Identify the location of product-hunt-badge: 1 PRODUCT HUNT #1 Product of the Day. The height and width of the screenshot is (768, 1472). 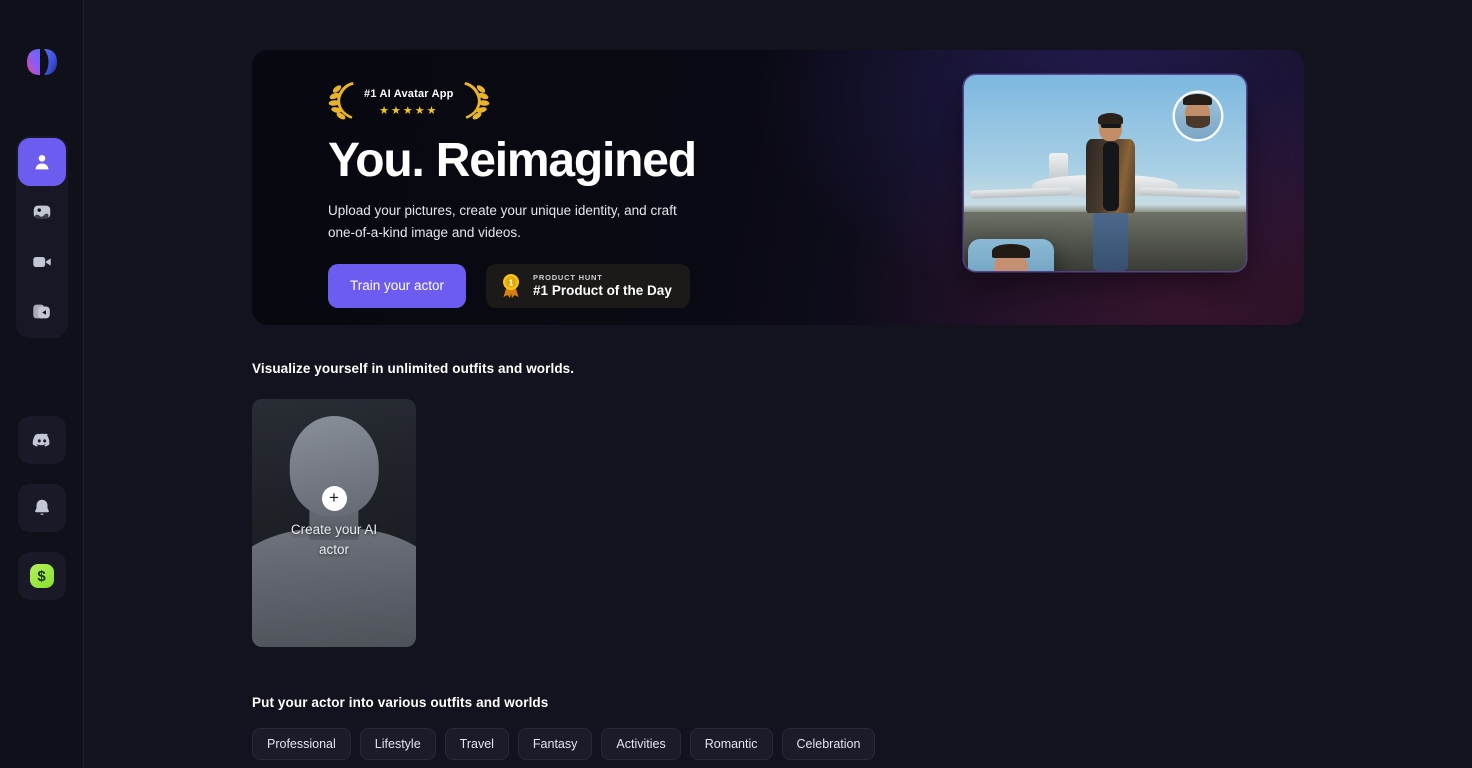
(588, 285).